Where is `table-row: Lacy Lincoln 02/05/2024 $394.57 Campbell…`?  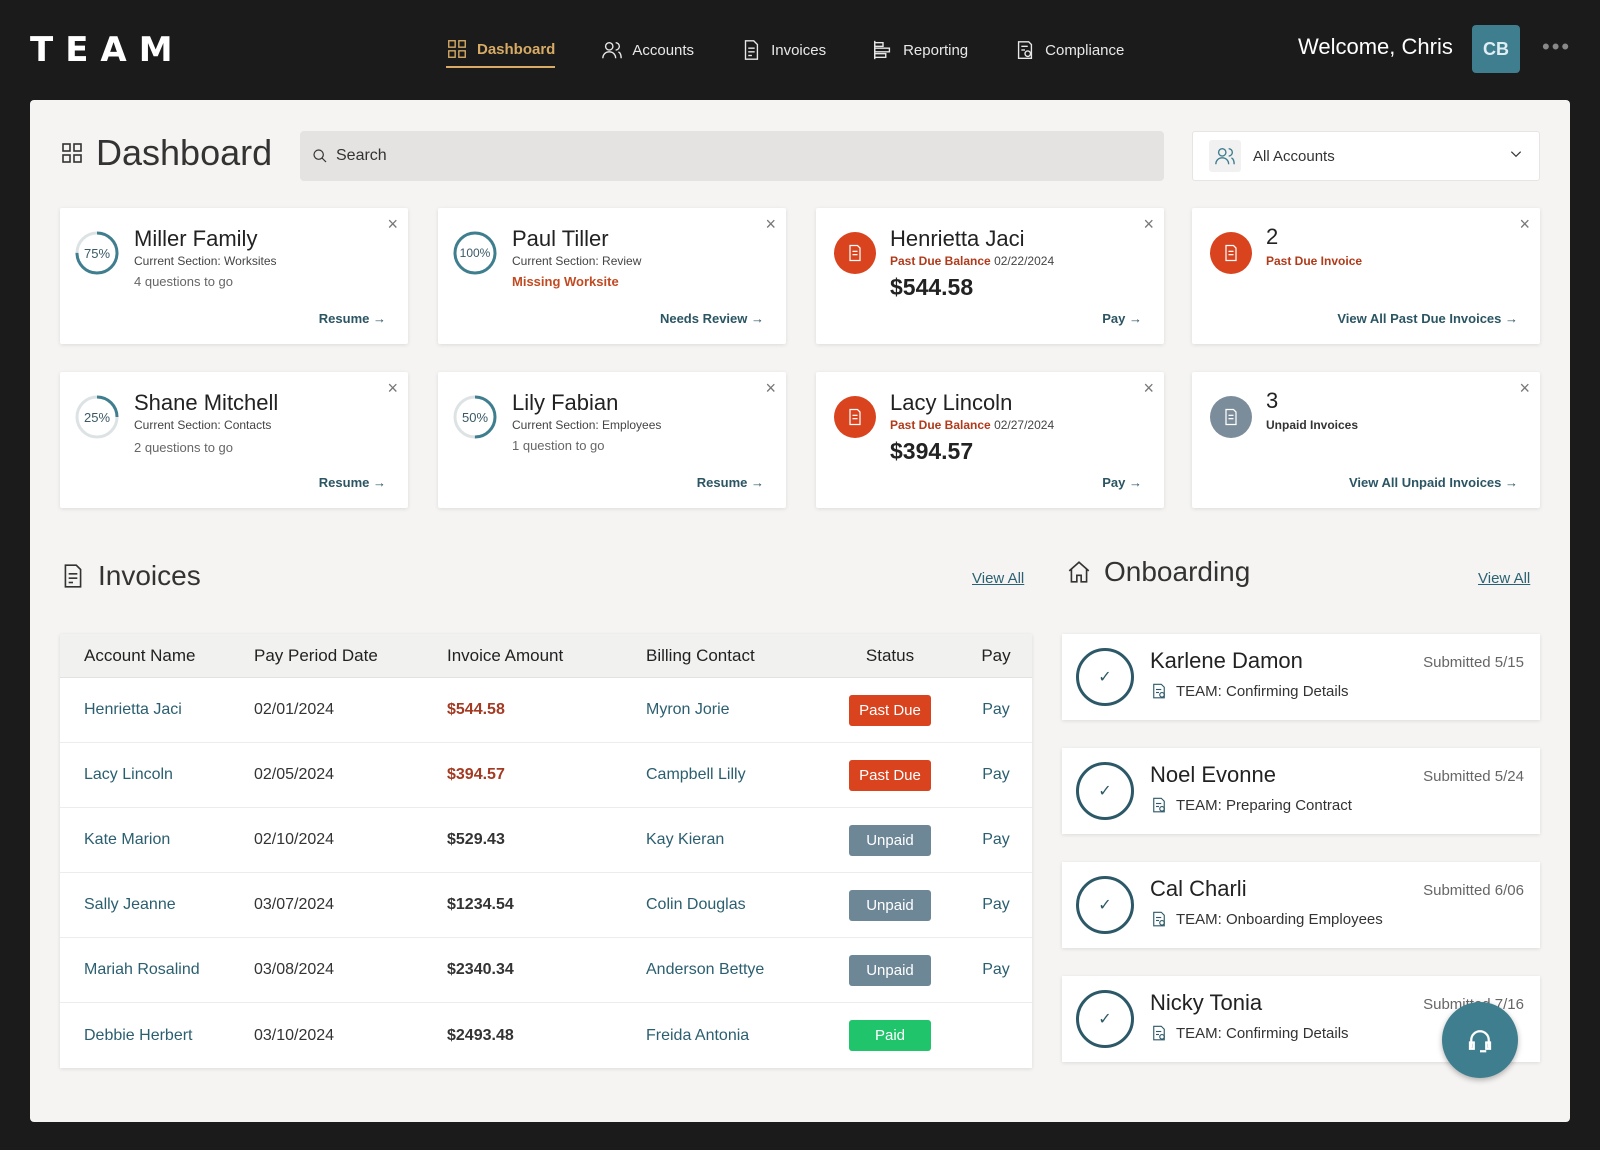 table-row: Lacy Lincoln 02/05/2024 $394.57 Campbell… is located at coordinates (546, 775).